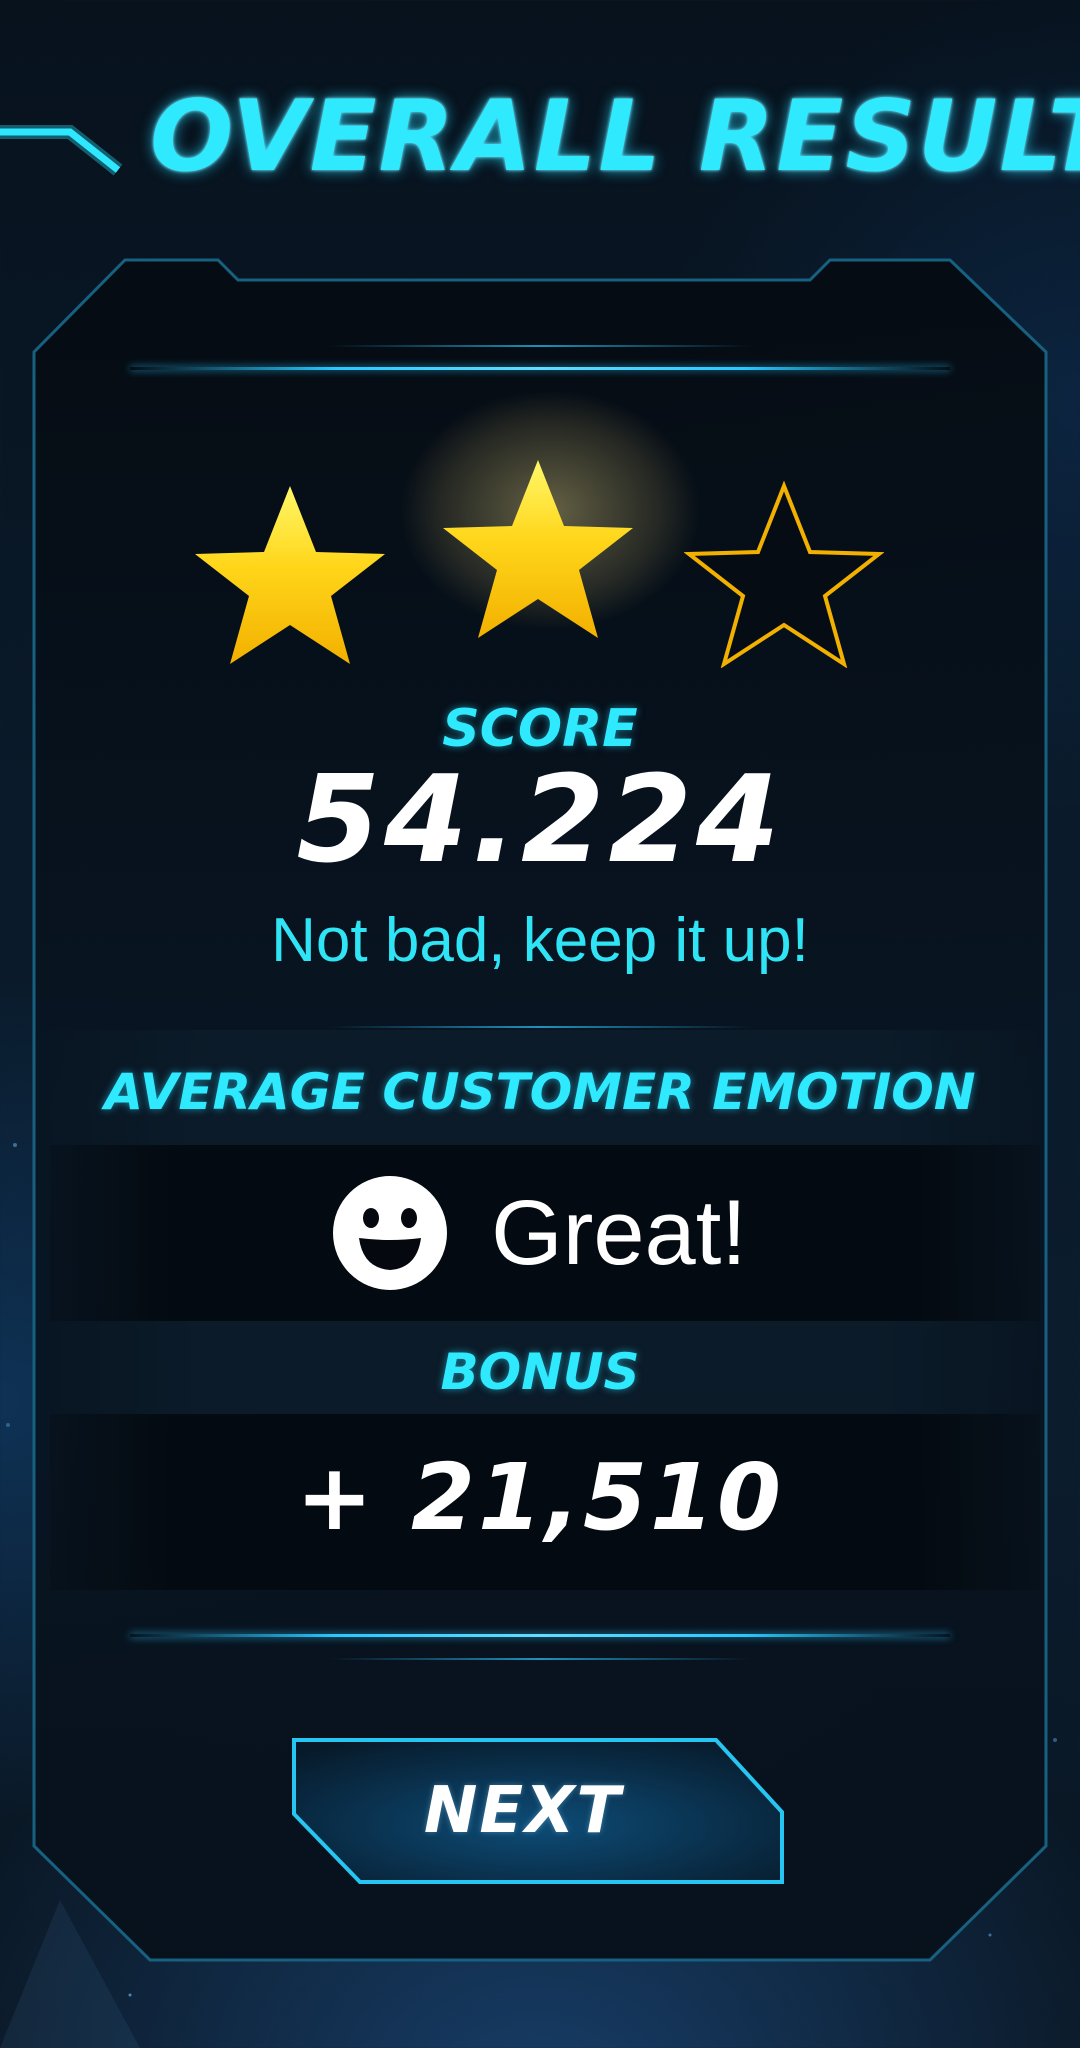 The width and height of the screenshot is (1080, 2048). What do you see at coordinates (390, 1233) in the screenshot?
I see `smiley-face-icon` at bounding box center [390, 1233].